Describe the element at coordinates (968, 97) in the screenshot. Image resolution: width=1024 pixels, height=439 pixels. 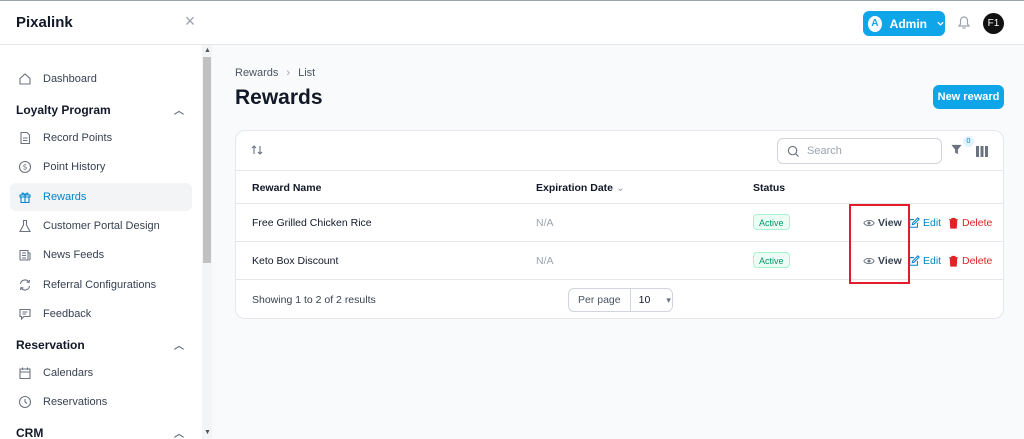
I see `new-reward-button: New reward` at that location.